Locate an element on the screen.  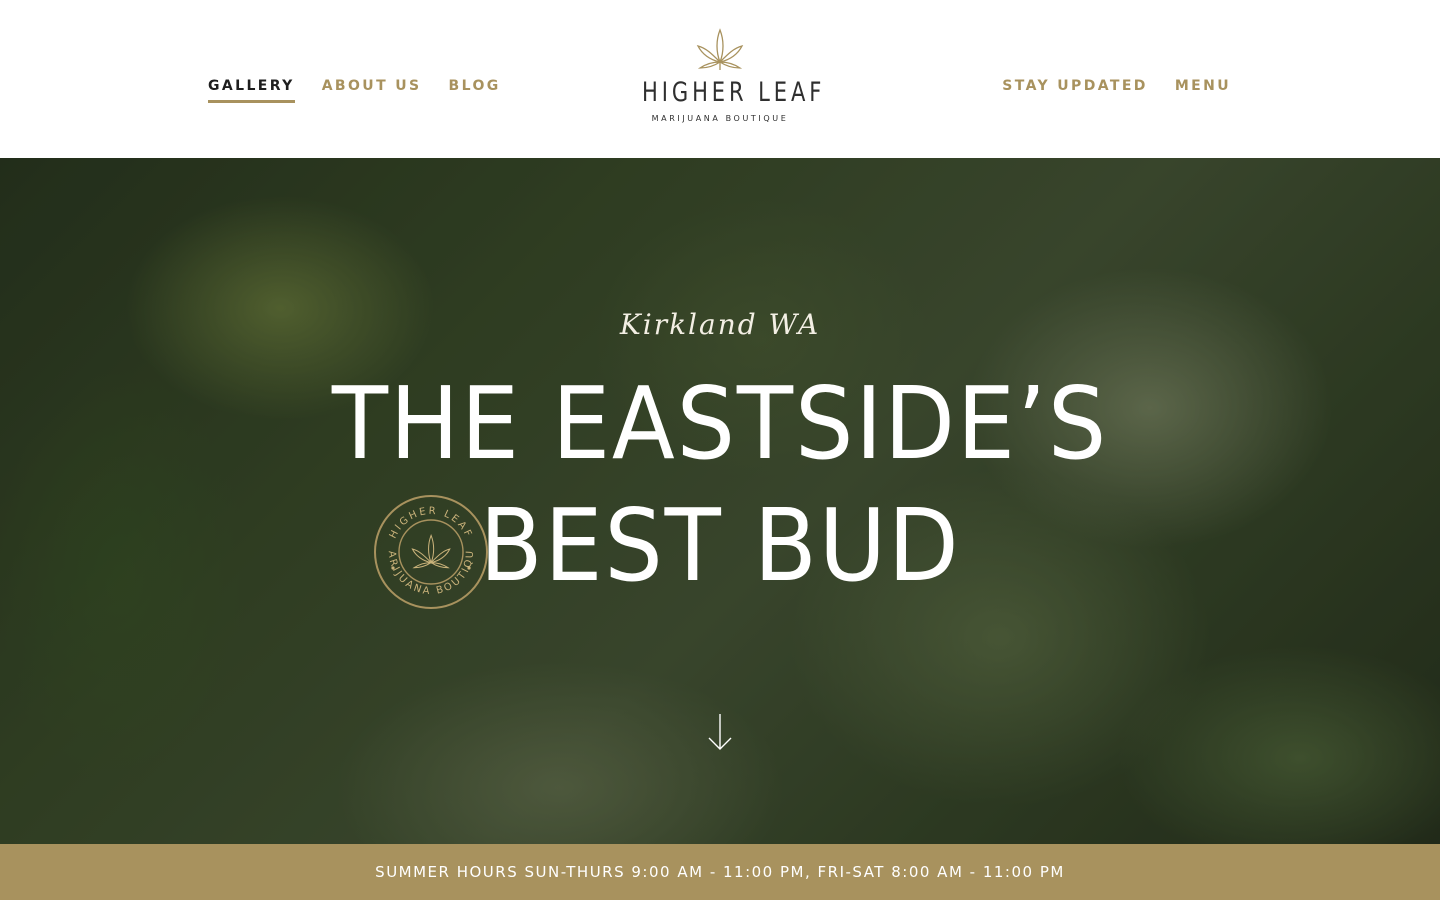
boutique-seal: HIGHER LEAF MARIJUANA BOUTIQUE is located at coordinates (430, 551).